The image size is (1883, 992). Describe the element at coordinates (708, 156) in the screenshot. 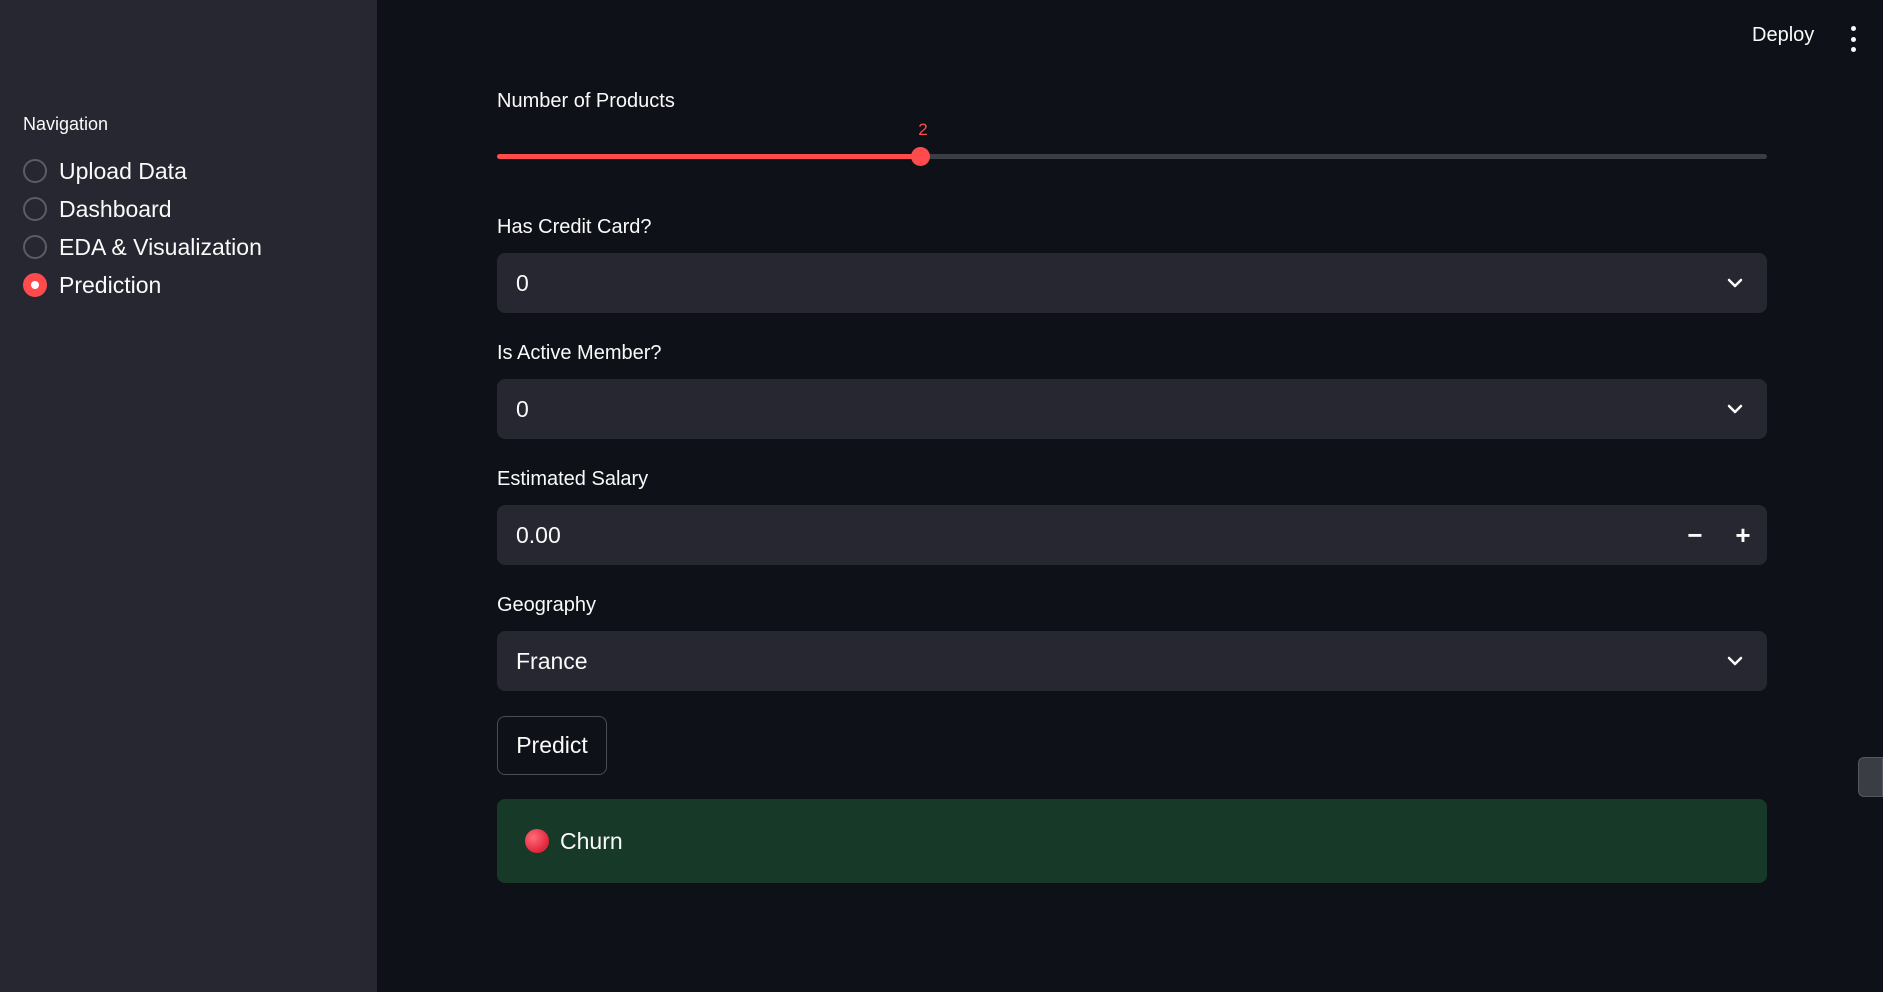

I see `slider-fill` at that location.